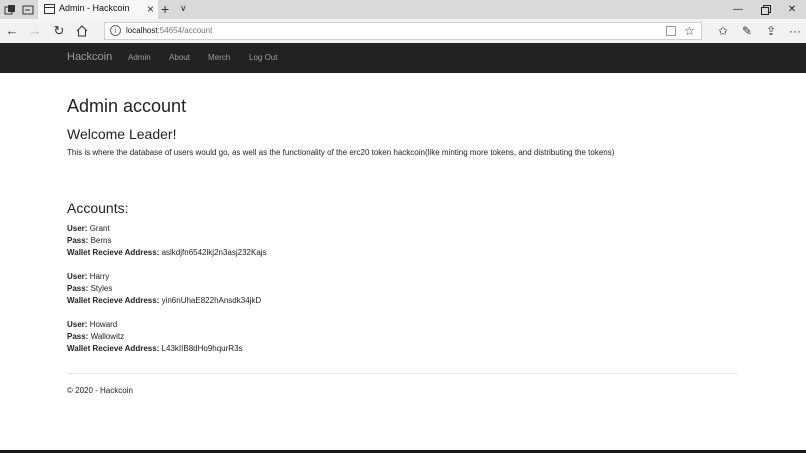  Describe the element at coordinates (165, 9) in the screenshot. I see `new-tab-icon: +` at that location.